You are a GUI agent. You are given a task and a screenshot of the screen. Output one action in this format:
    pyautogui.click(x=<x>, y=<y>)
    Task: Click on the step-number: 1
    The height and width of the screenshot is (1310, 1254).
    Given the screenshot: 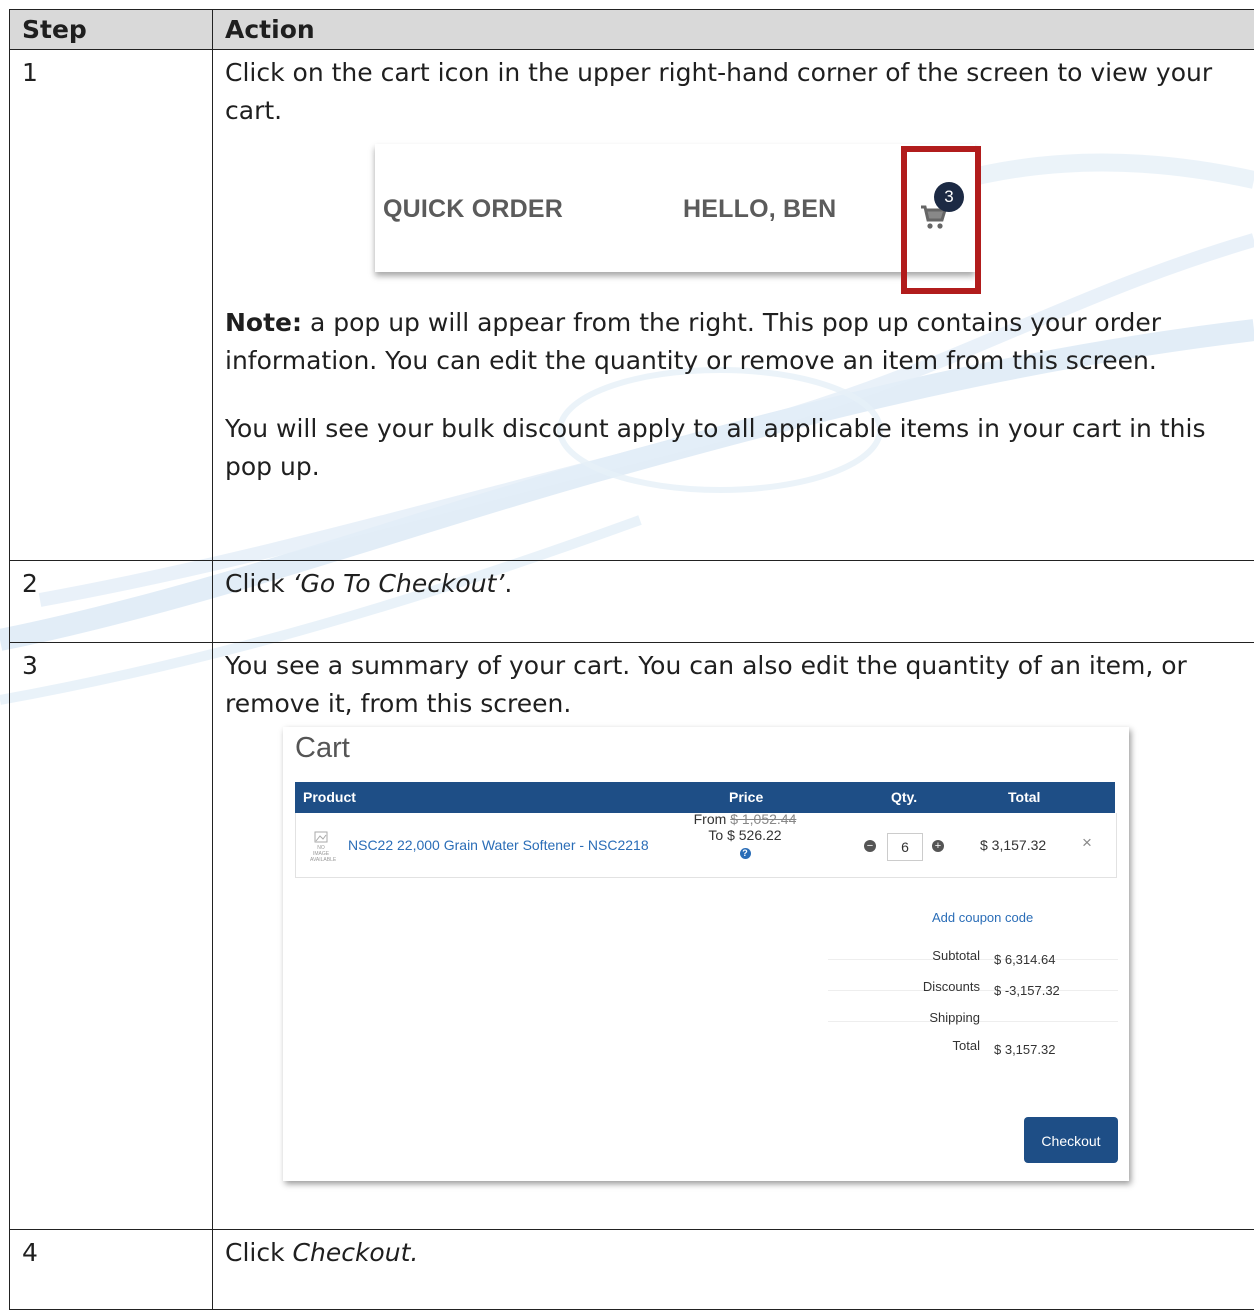 What is the action you would take?
    pyautogui.click(x=111, y=305)
    